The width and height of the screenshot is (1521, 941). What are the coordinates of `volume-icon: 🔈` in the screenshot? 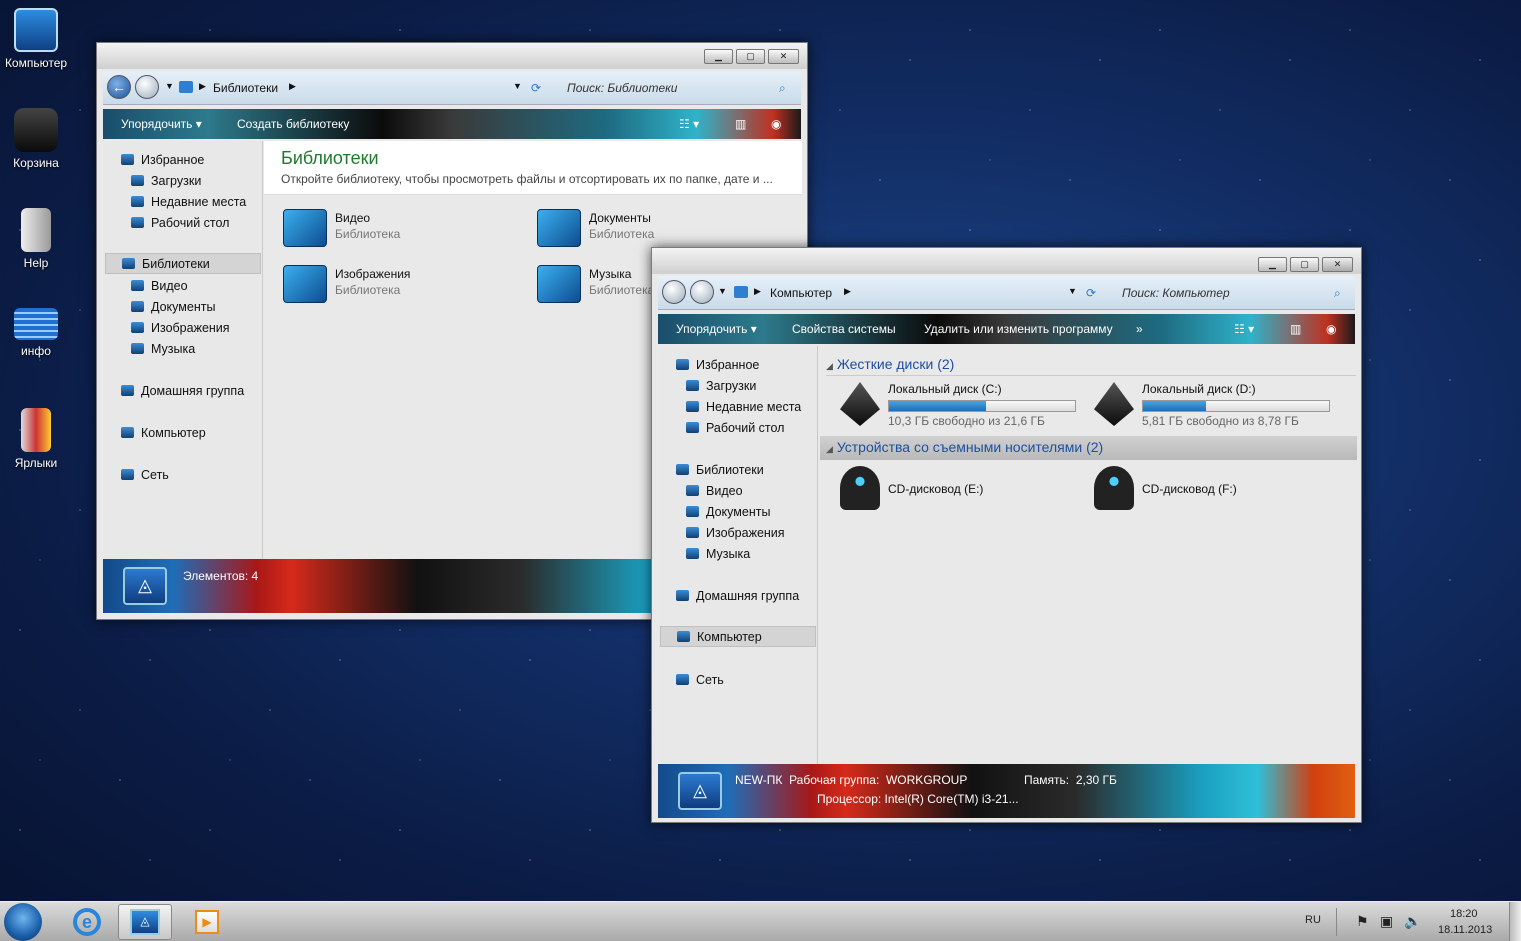 It's located at (1412, 921).